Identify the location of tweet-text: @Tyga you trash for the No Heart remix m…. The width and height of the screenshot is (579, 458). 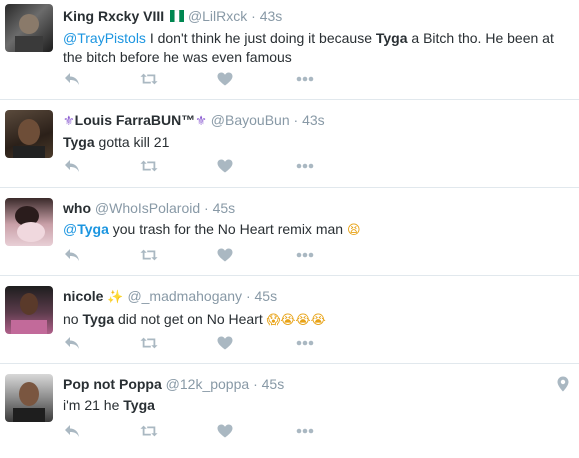
(316, 230).